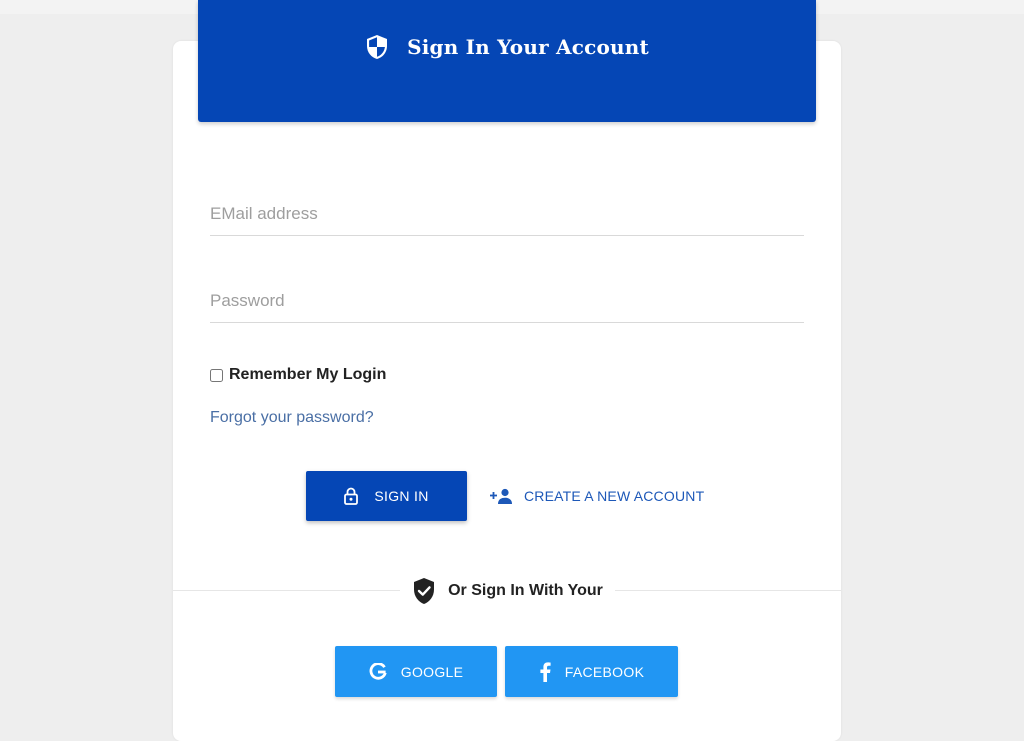  Describe the element at coordinates (377, 47) in the screenshot. I see `shield-icon` at that location.